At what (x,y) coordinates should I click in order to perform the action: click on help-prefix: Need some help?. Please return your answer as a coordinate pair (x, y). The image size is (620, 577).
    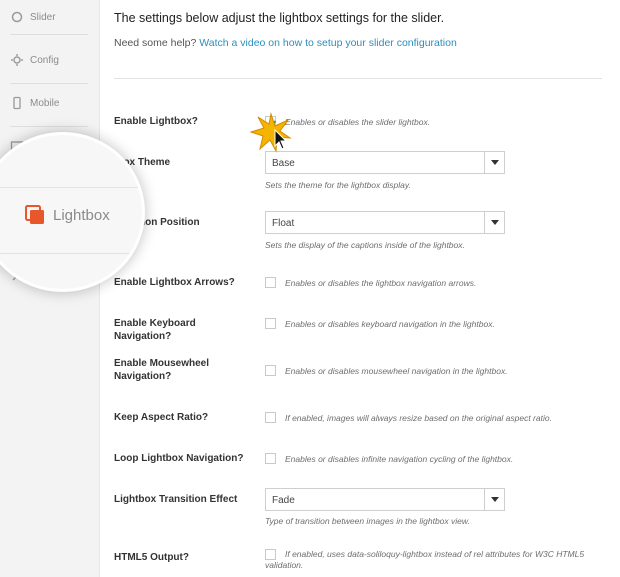
    Looking at the image, I should click on (155, 43).